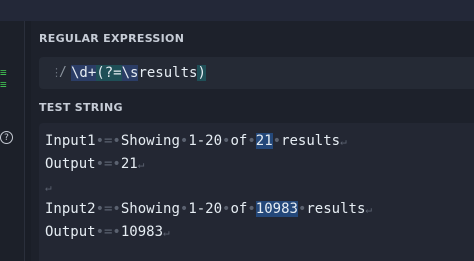 The width and height of the screenshot is (474, 261). I want to click on test-line: Input1•=•Showing•1-20•of•21•results↵, so click(196, 141).